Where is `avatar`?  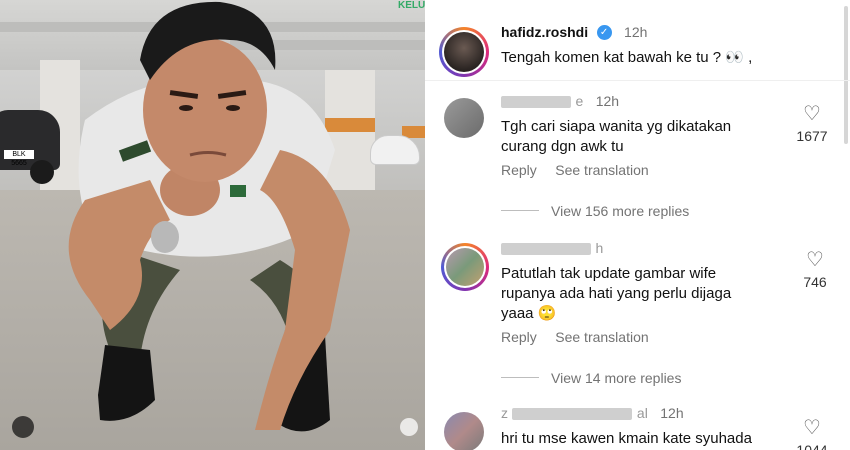
avatar is located at coordinates (464, 52).